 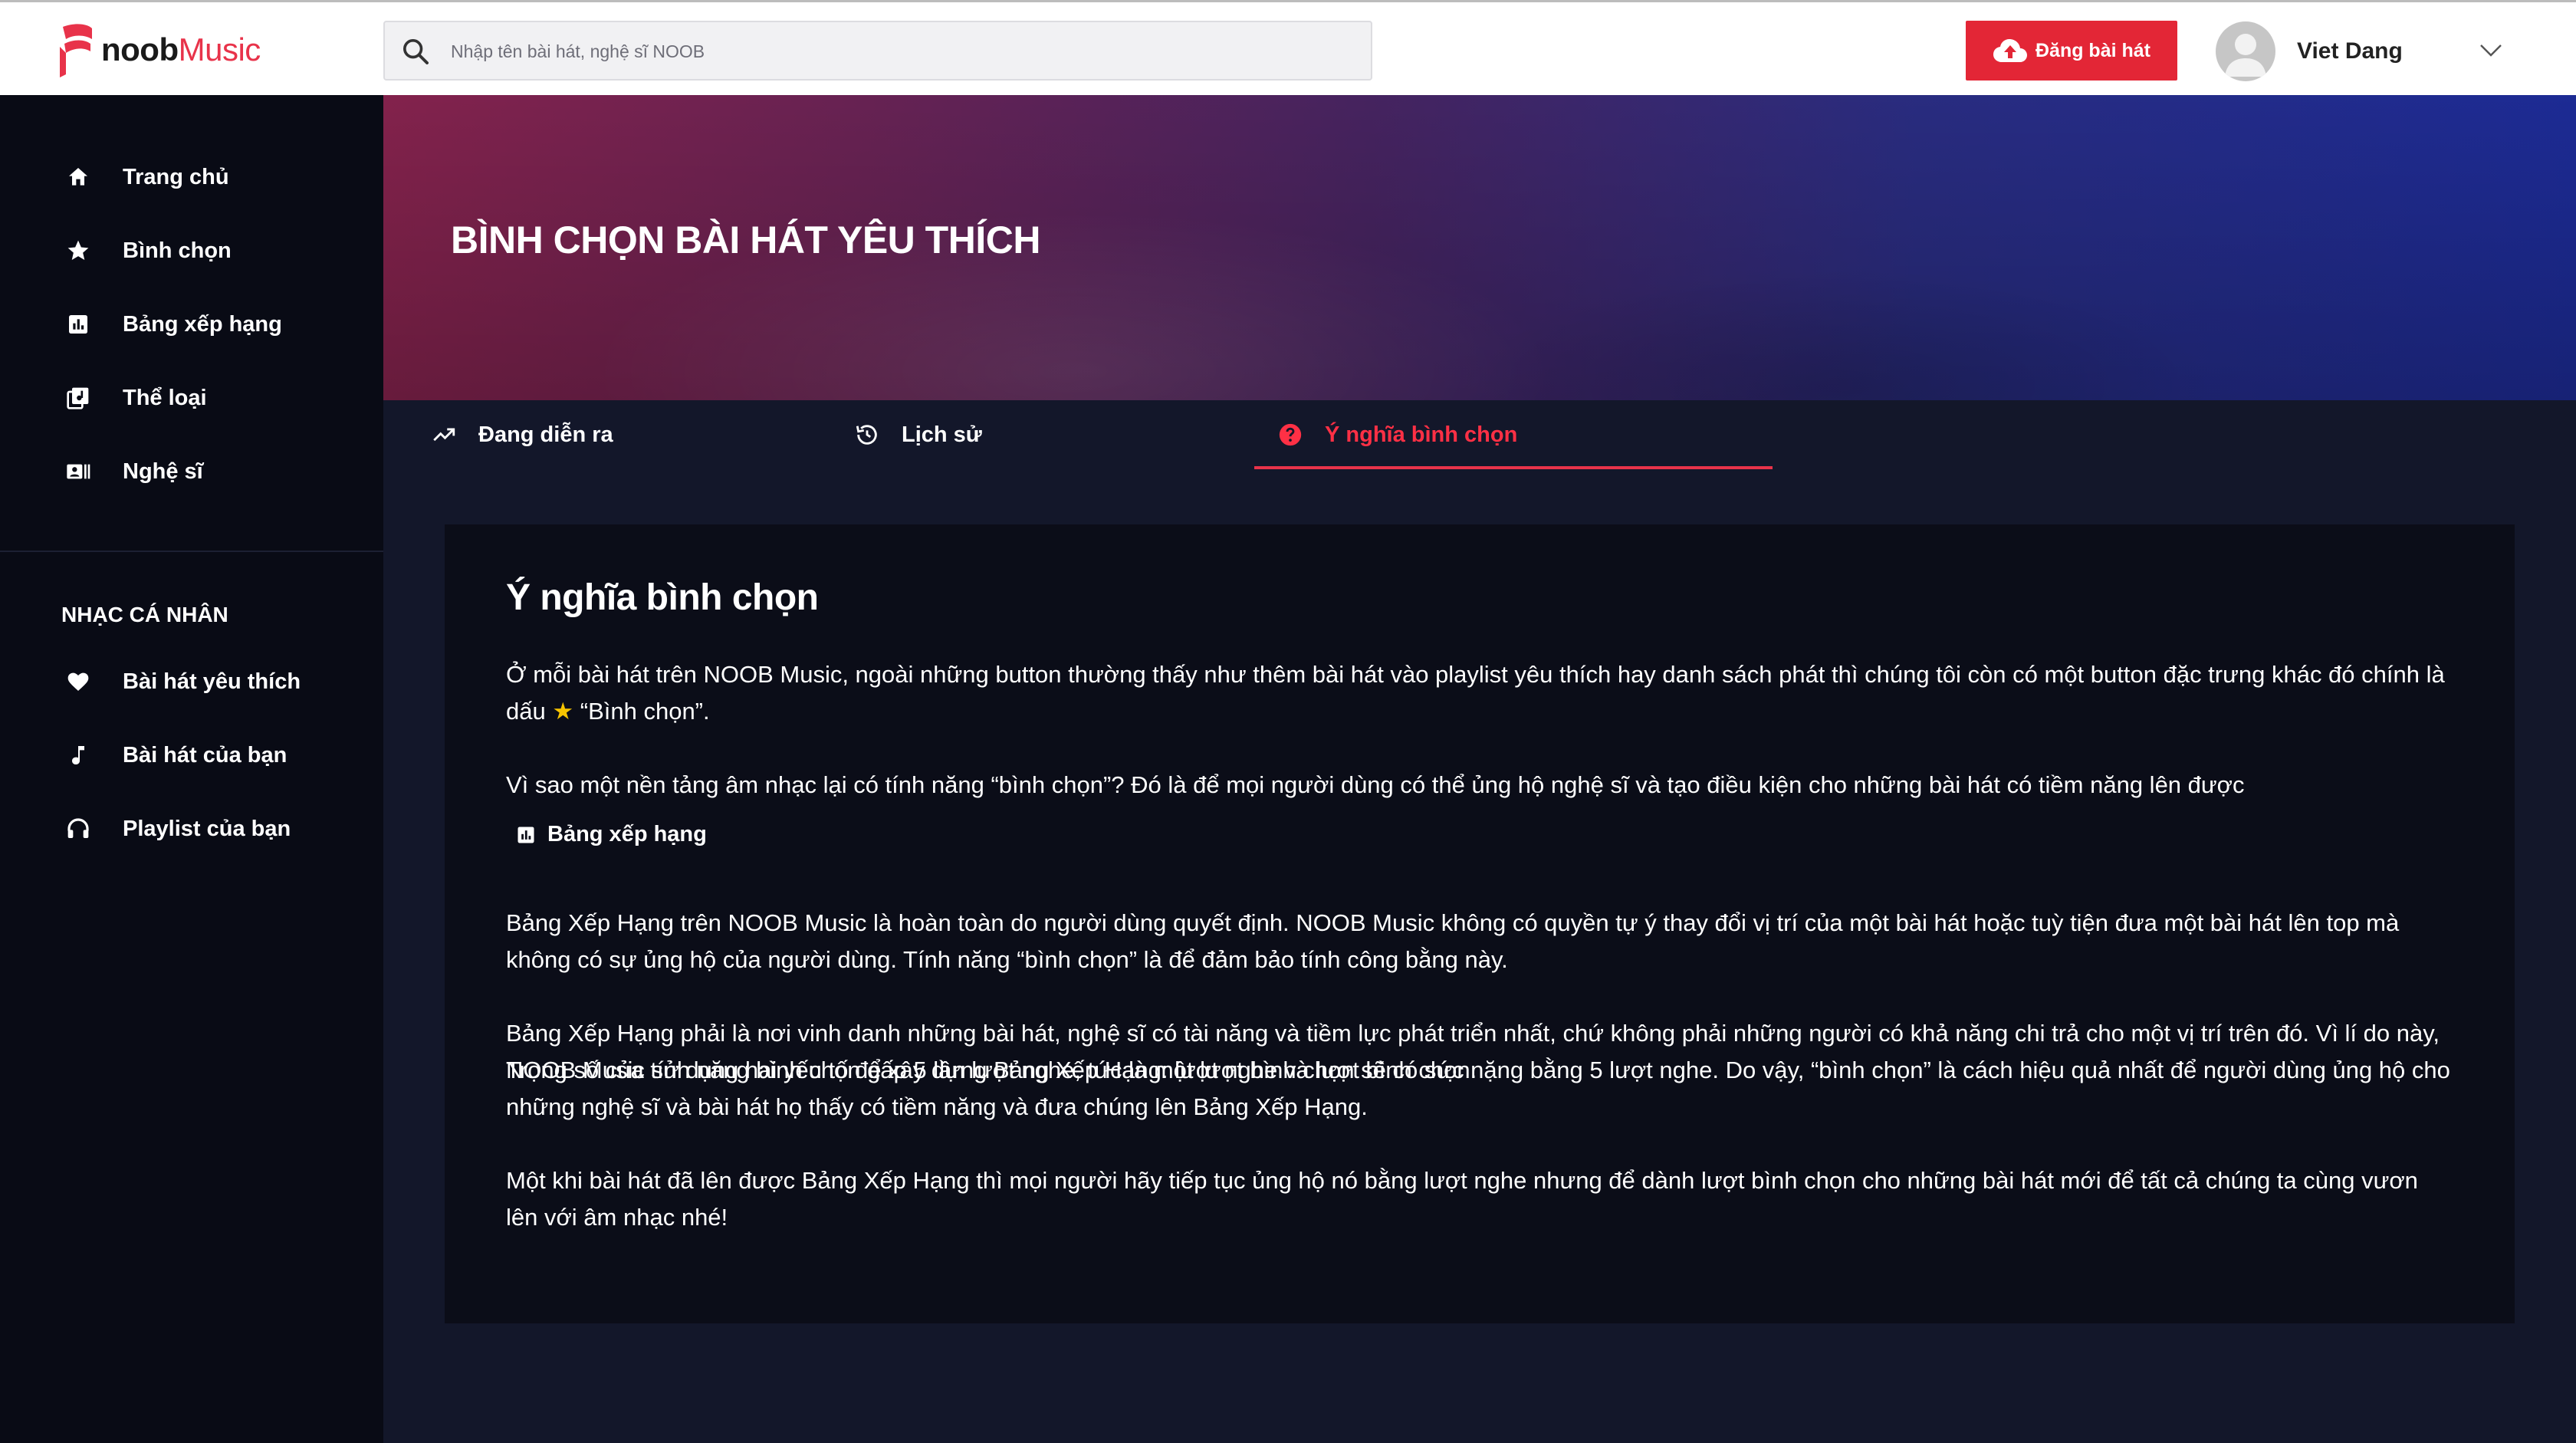 I want to click on logo-text-noob: noob, so click(x=140, y=49).